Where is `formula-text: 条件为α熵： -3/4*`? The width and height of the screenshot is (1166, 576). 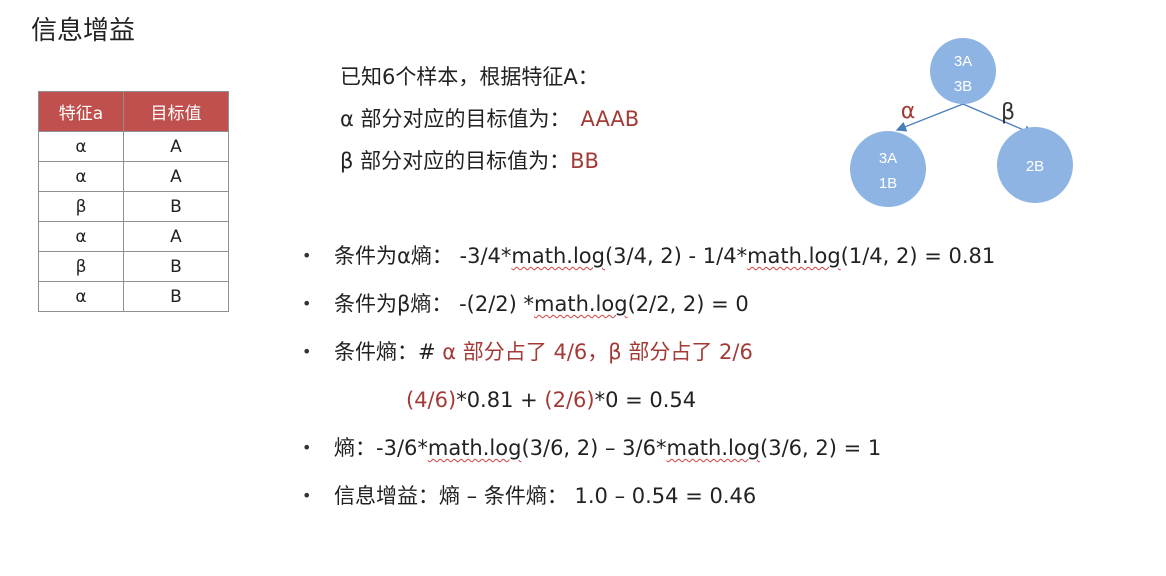 formula-text: 条件为α熵： -3/4* is located at coordinates (423, 256).